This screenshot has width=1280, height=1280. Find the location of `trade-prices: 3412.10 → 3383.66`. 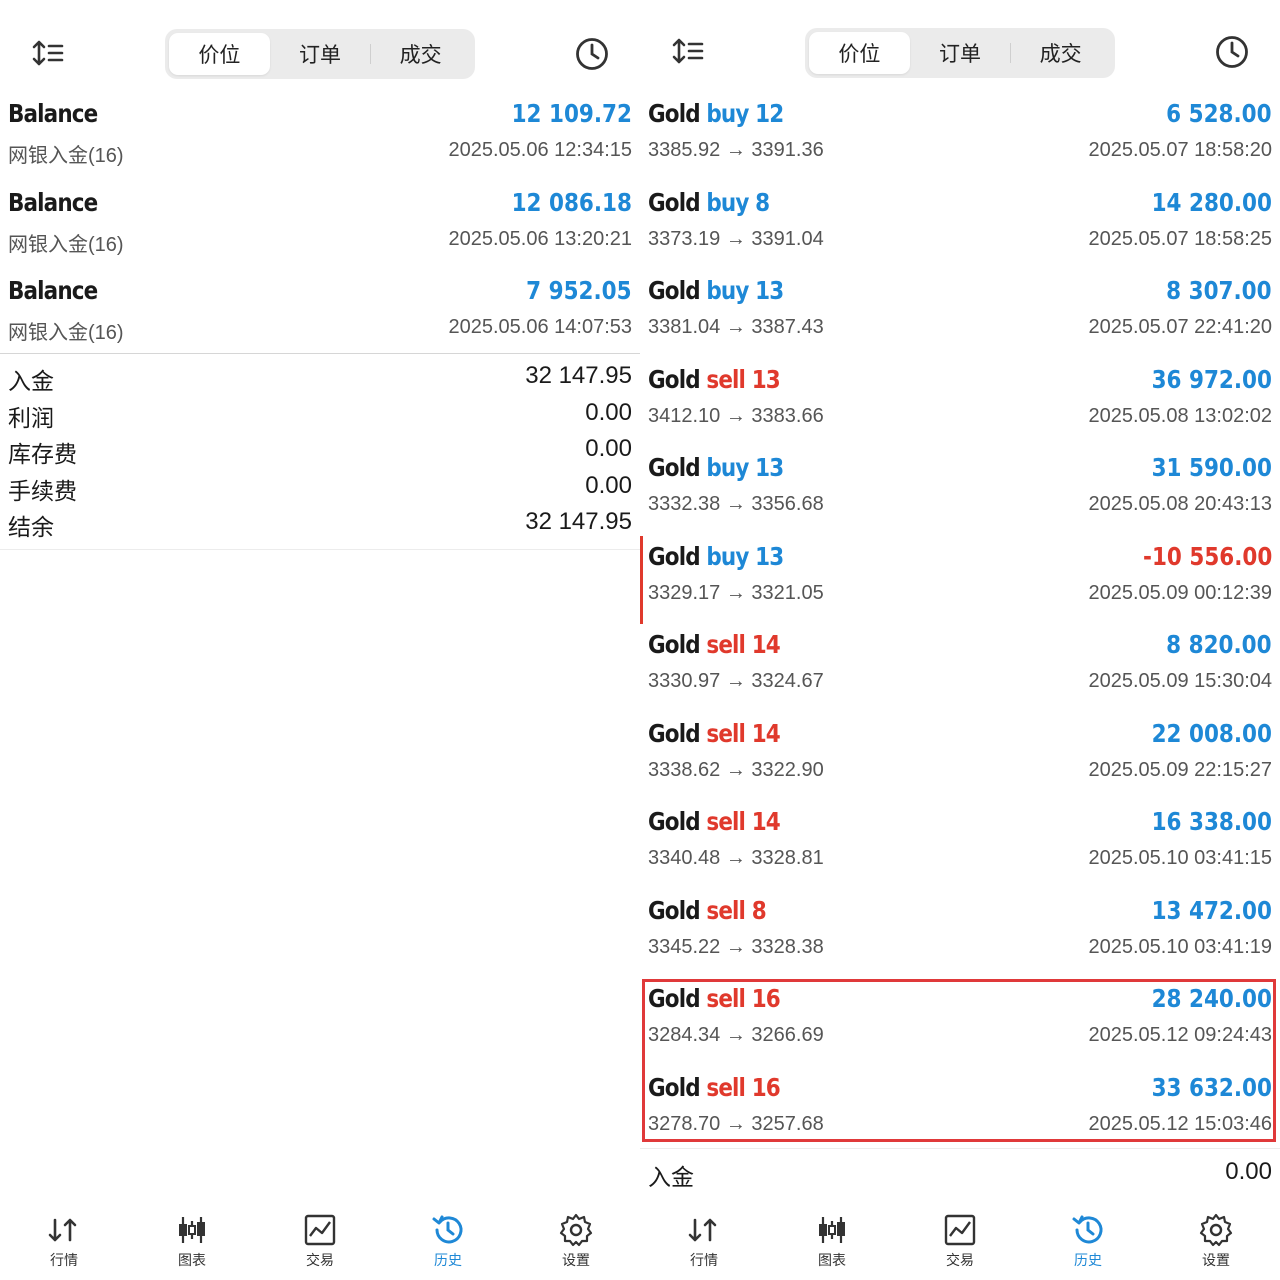

trade-prices: 3412.10 → 3383.66 is located at coordinates (736, 415).